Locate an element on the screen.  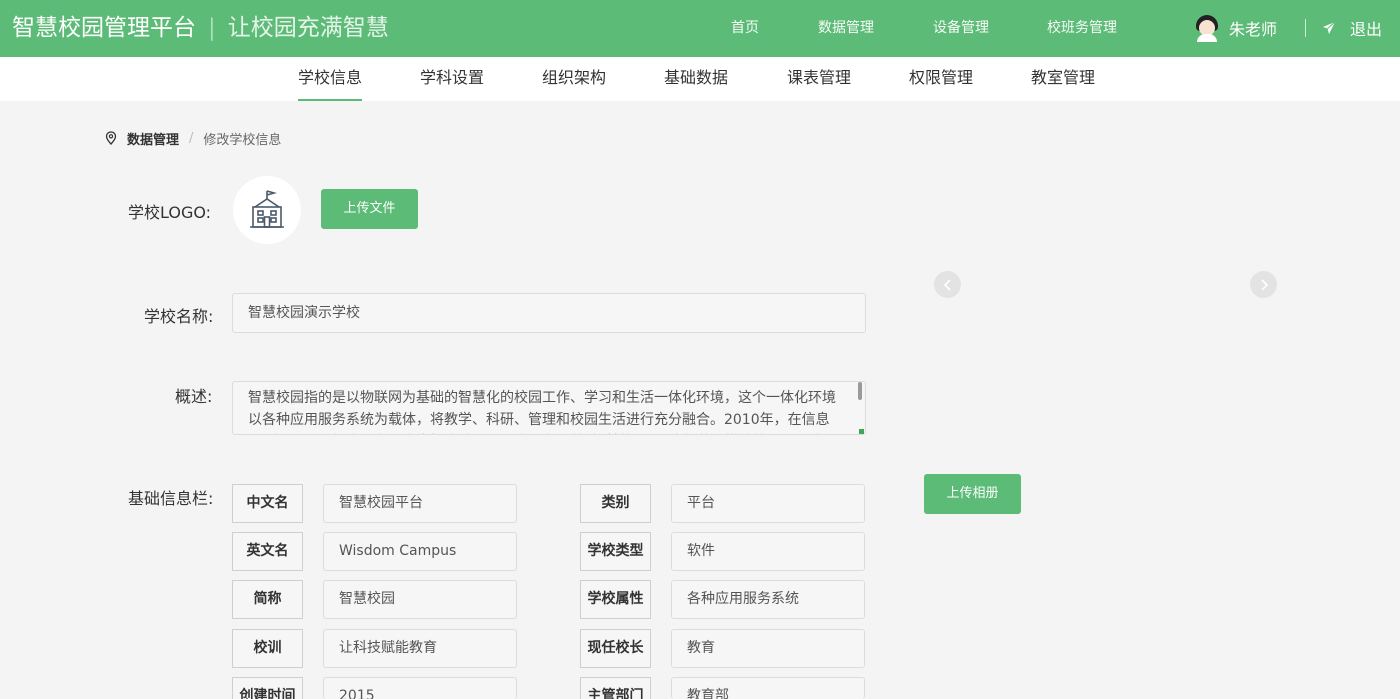
info-label-school-type: 学校类型 is located at coordinates (615, 551).